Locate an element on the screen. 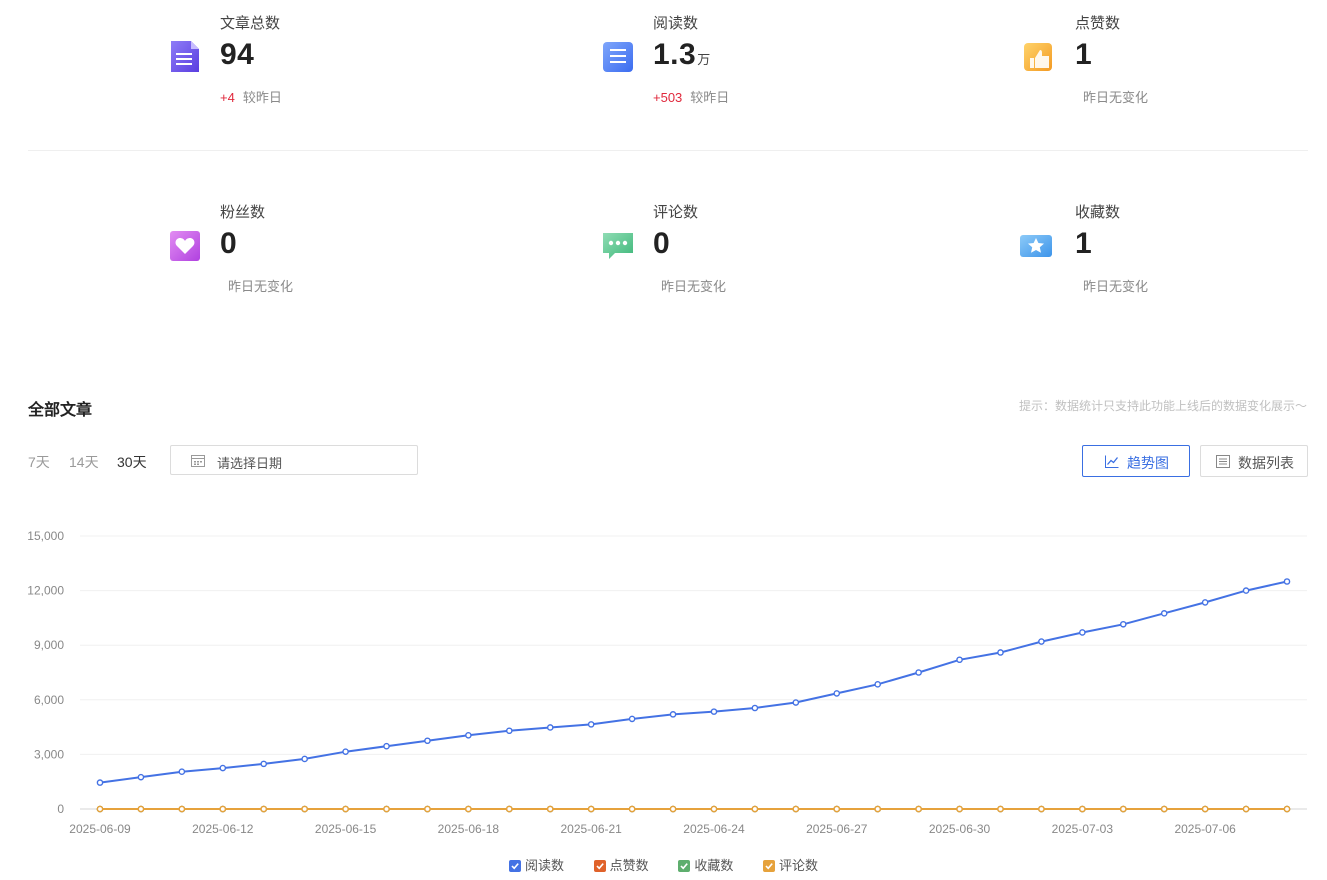  read-document-icon is located at coordinates (618, 57).